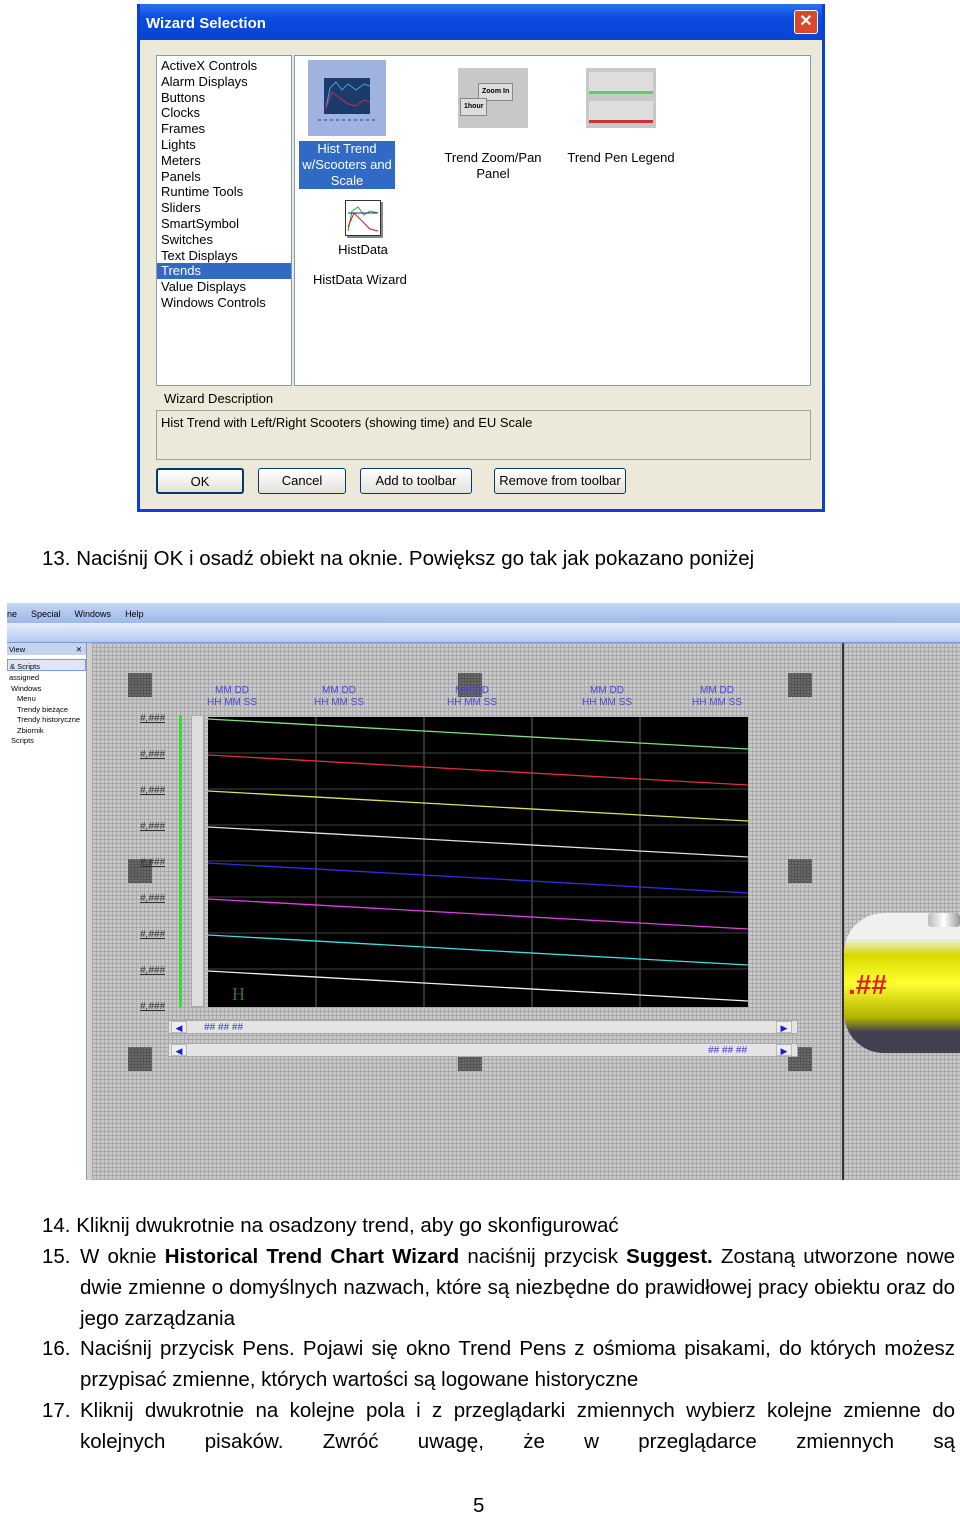 The width and height of the screenshot is (960, 1521). What do you see at coordinates (46, 741) in the screenshot?
I see `tree-item: Scripts` at bounding box center [46, 741].